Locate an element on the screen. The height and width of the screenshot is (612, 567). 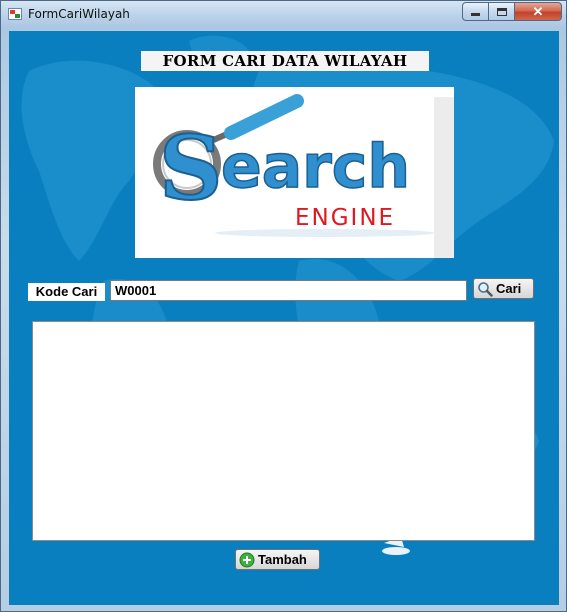
logo-side-strip is located at coordinates (444, 177).